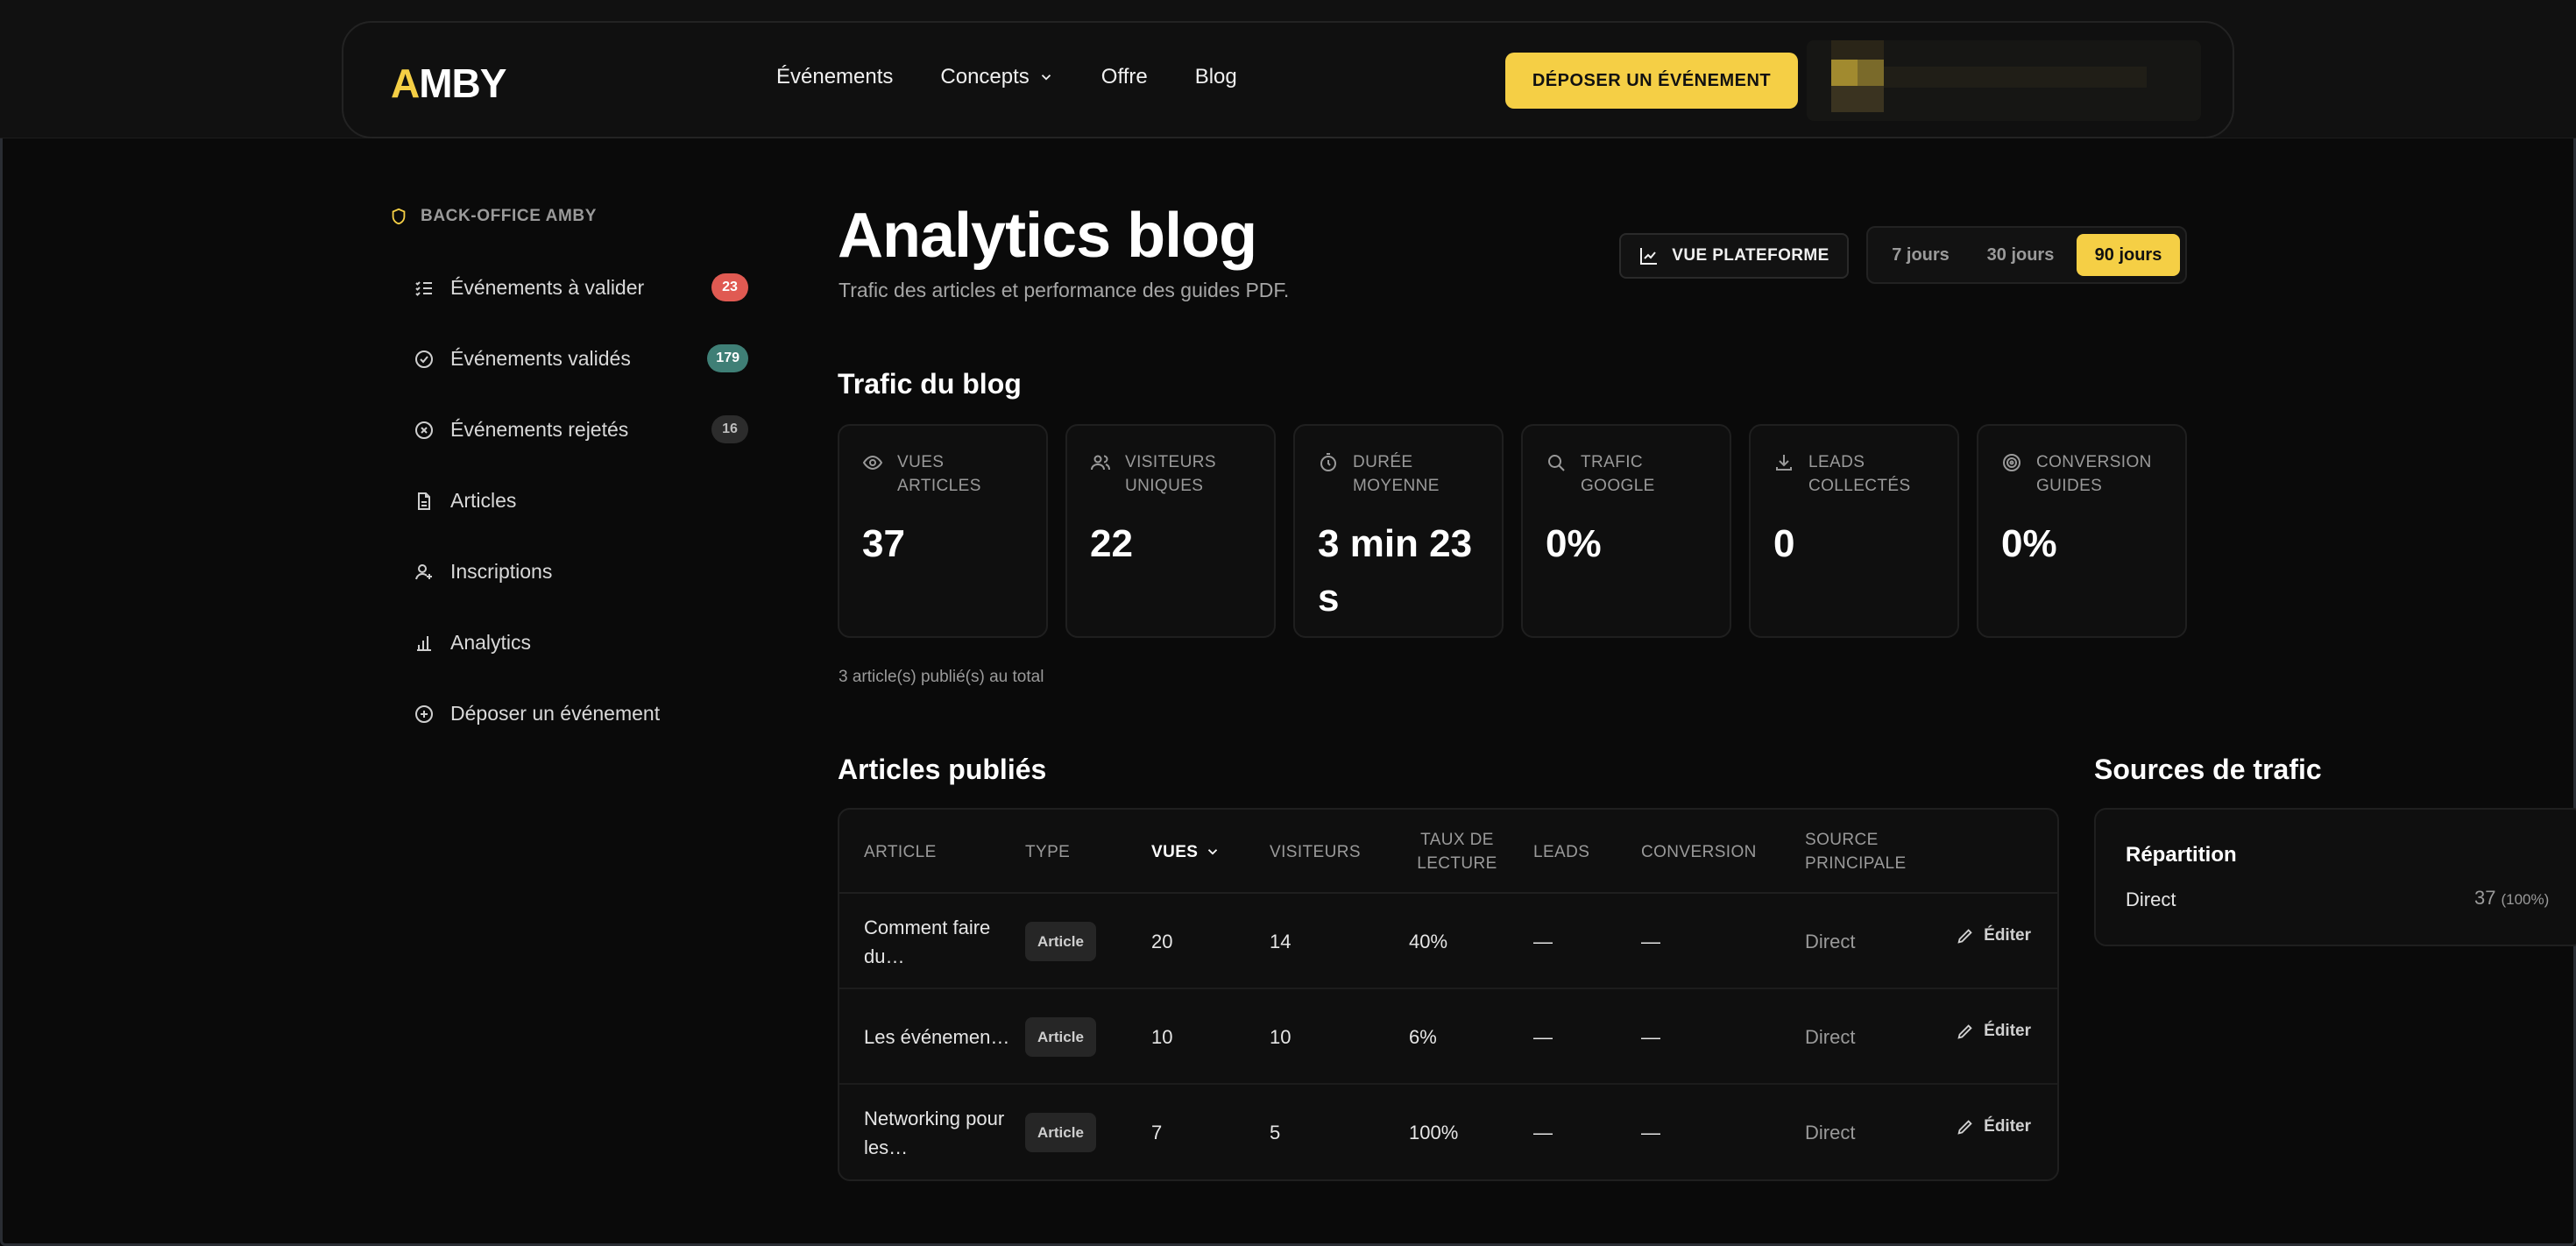  I want to click on sources-section-title: Sources de trafic, so click(2208, 769).